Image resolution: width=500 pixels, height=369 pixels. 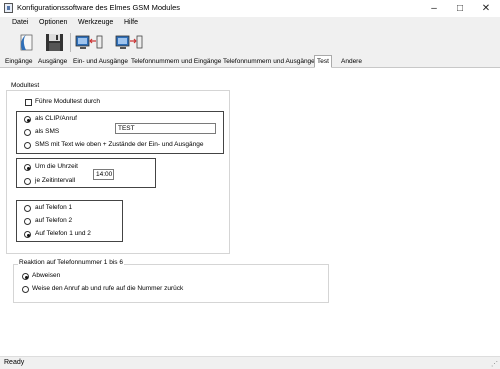 What do you see at coordinates (131, 22) in the screenshot?
I see `menu-hilfe: Hilfe` at bounding box center [131, 22].